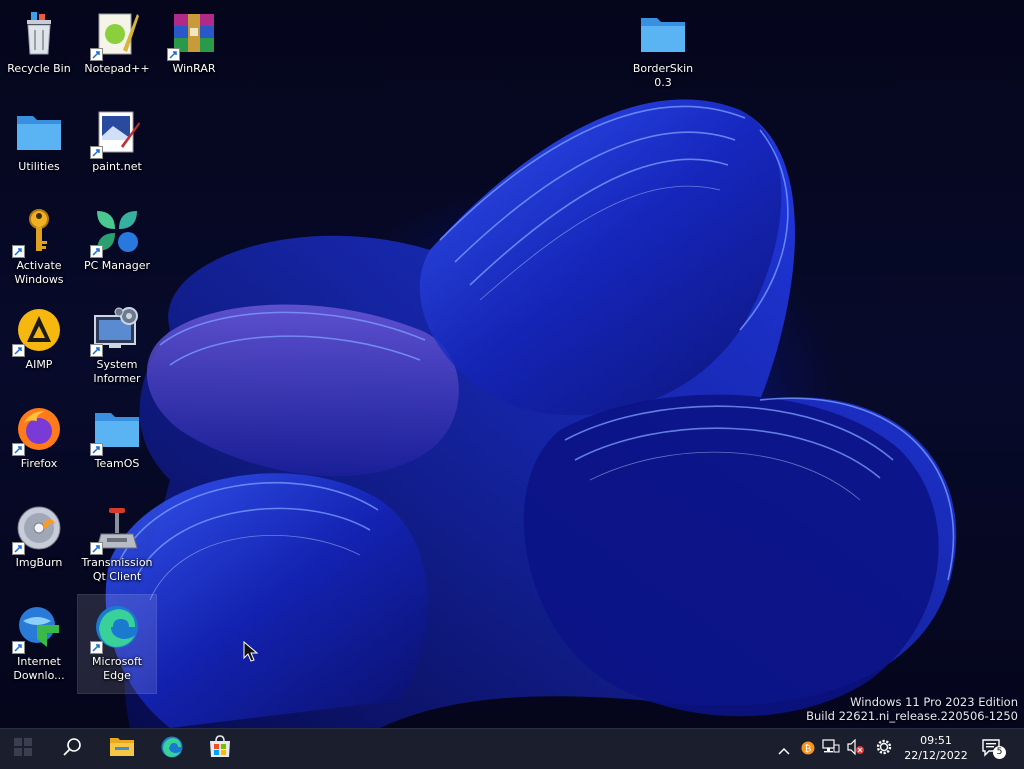 This screenshot has height=769, width=1024. What do you see at coordinates (912, 716) in the screenshot?
I see `watermark-build: Build 22621.ni_release.220506-1250` at bounding box center [912, 716].